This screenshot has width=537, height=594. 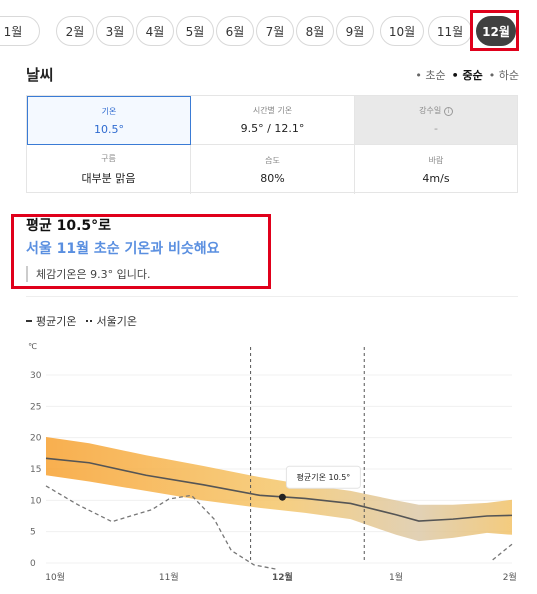 I want to click on x-tick-label: 1월, so click(x=396, y=577).